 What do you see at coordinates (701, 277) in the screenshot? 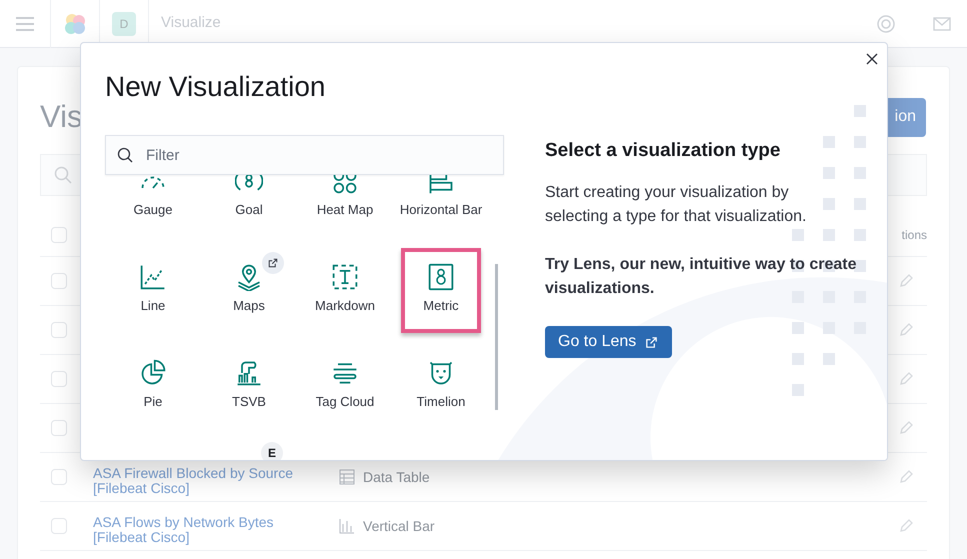
I see `lens-prompt: Try Lens, our new, intuitive way to create visualizations.` at bounding box center [701, 277].